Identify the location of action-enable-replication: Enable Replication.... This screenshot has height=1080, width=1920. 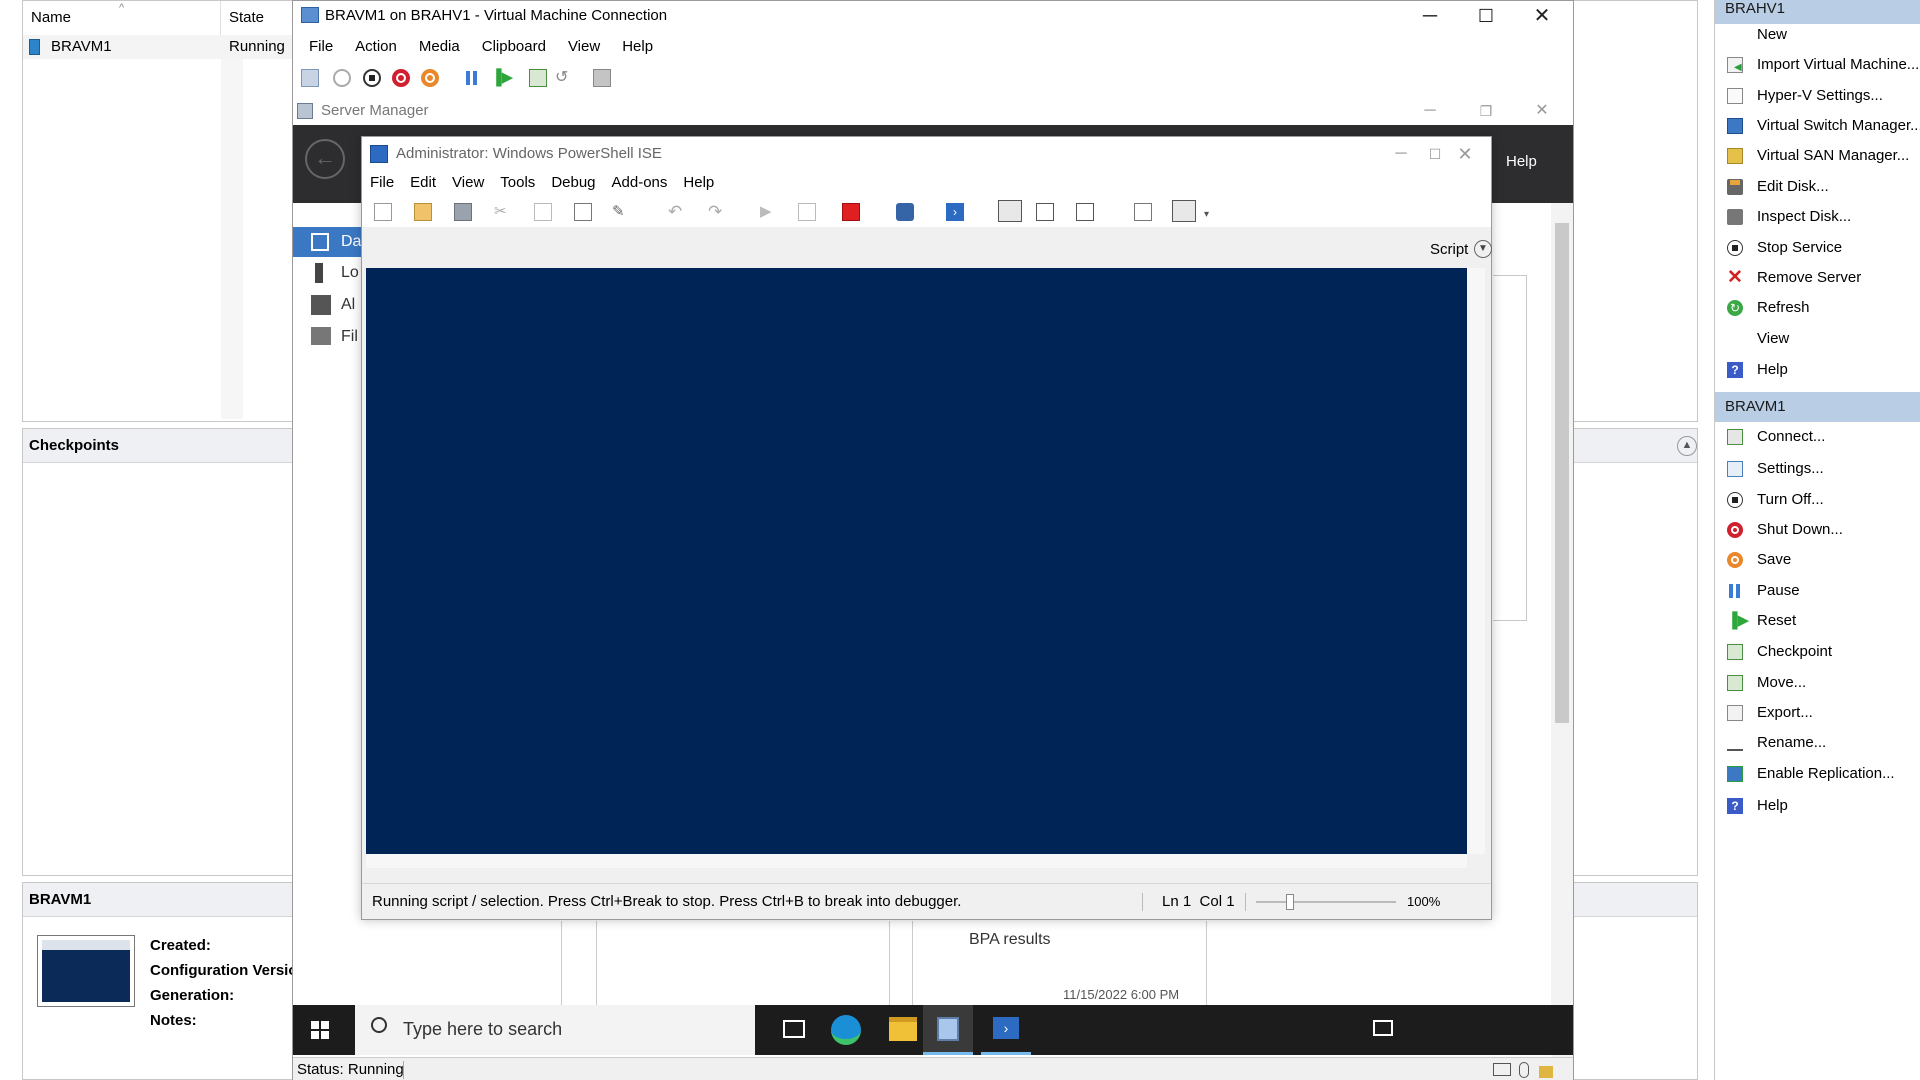
(1817, 774).